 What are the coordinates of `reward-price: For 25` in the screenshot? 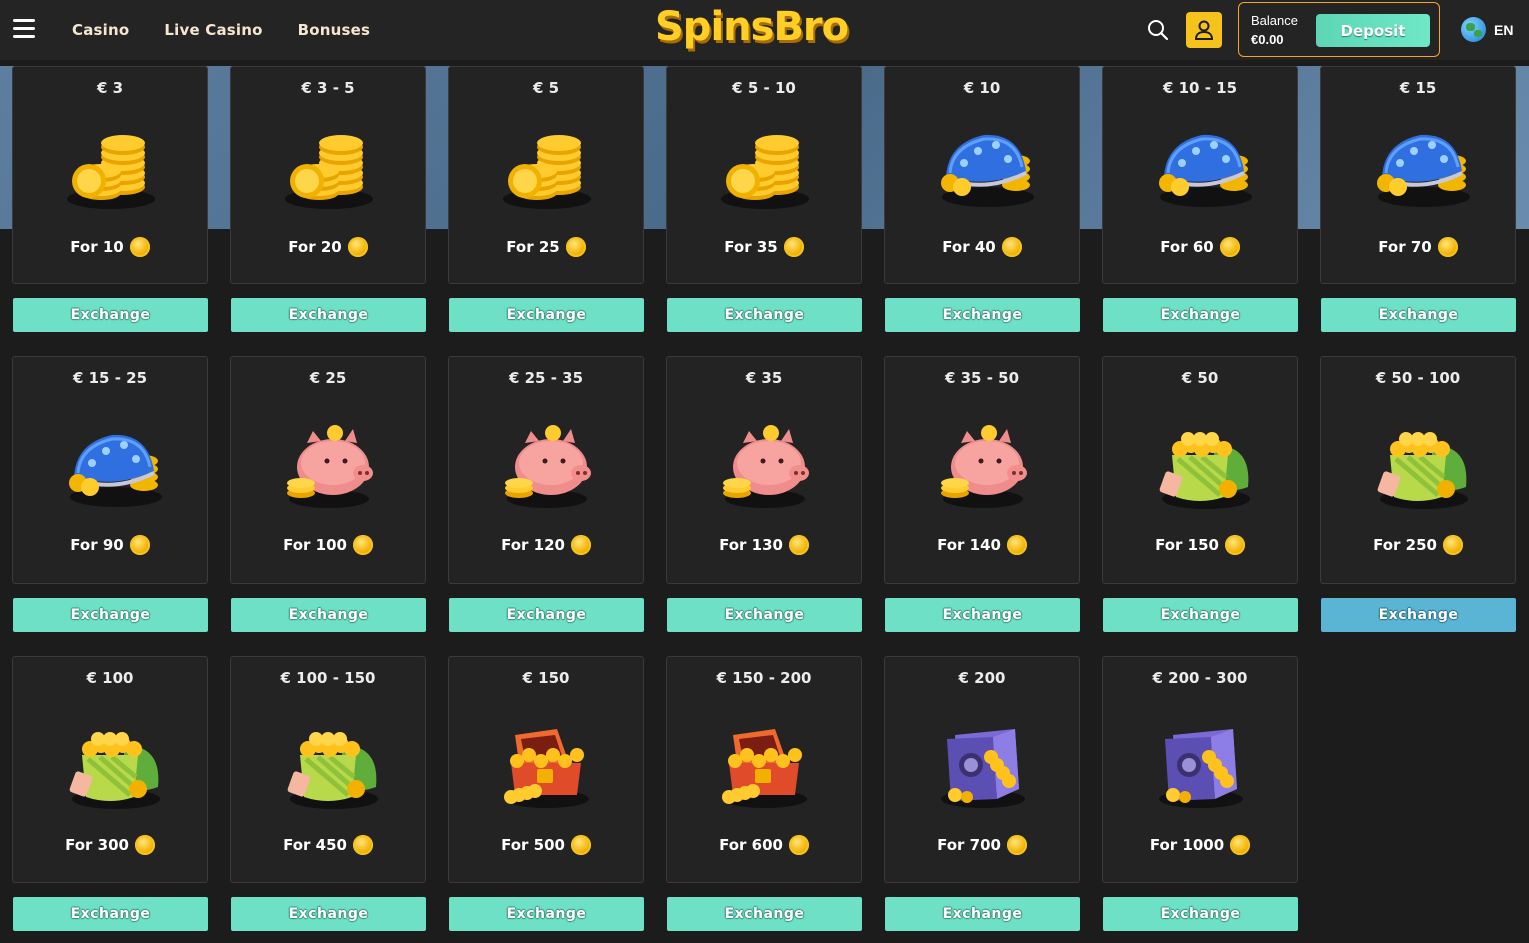 It's located at (546, 247).